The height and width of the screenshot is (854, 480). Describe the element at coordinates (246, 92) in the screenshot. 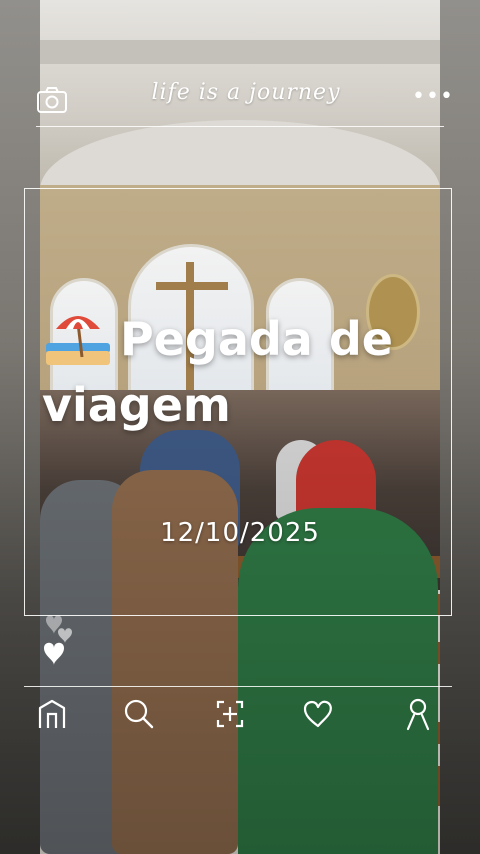

I see `tagline: life is a journey` at that location.